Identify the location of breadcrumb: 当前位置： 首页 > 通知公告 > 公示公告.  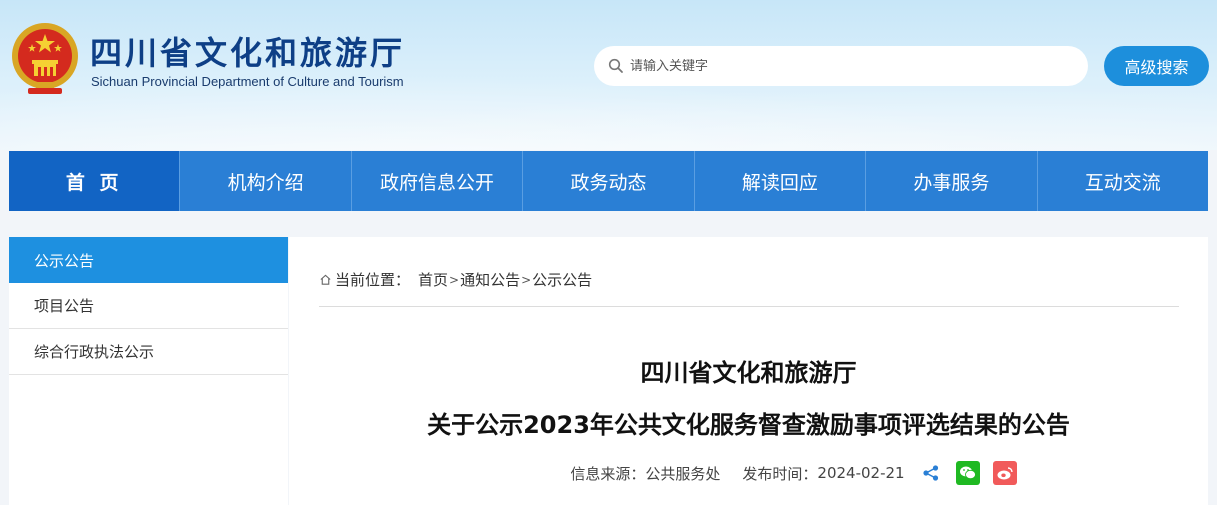
(455, 279).